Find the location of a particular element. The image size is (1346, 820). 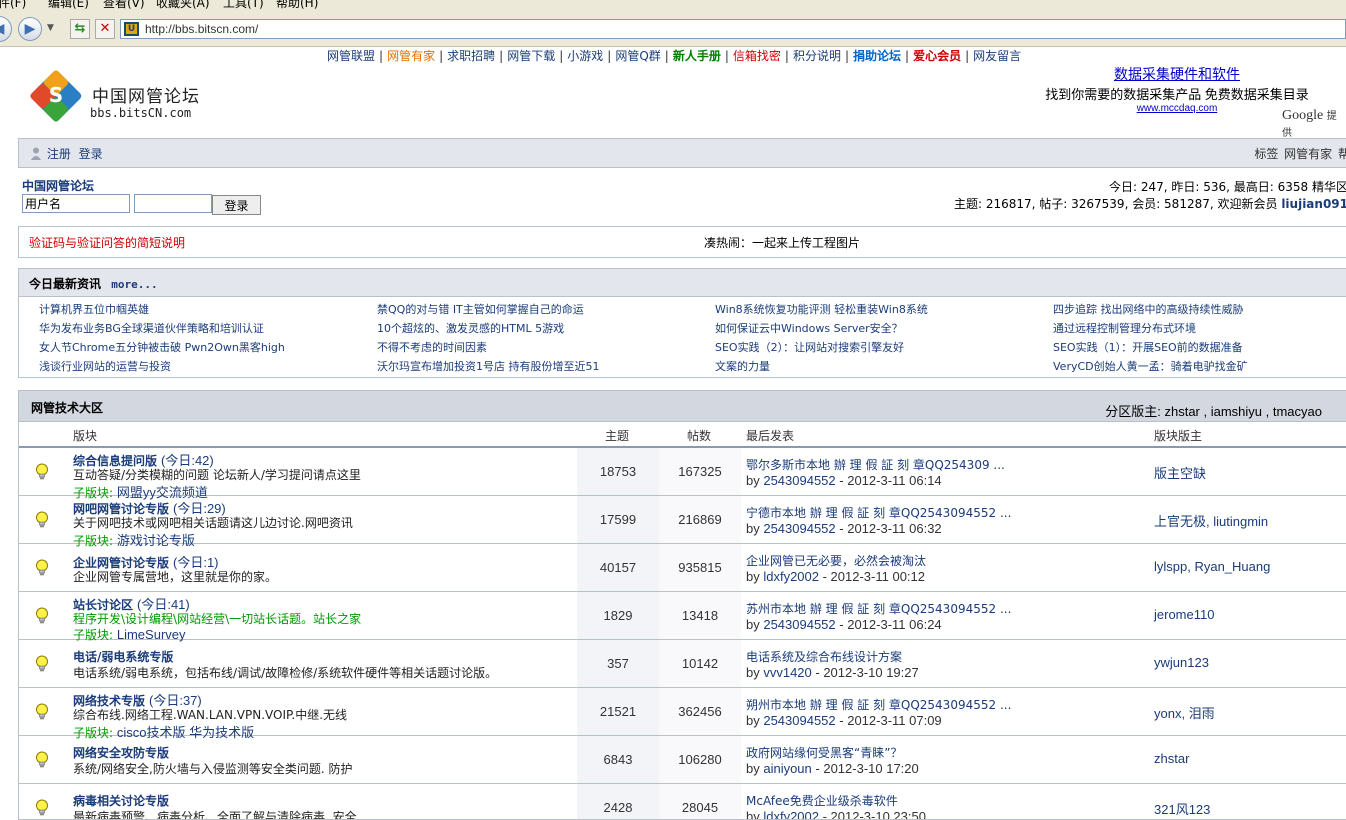

newest-member-link: liujian091 is located at coordinates (1313, 204).